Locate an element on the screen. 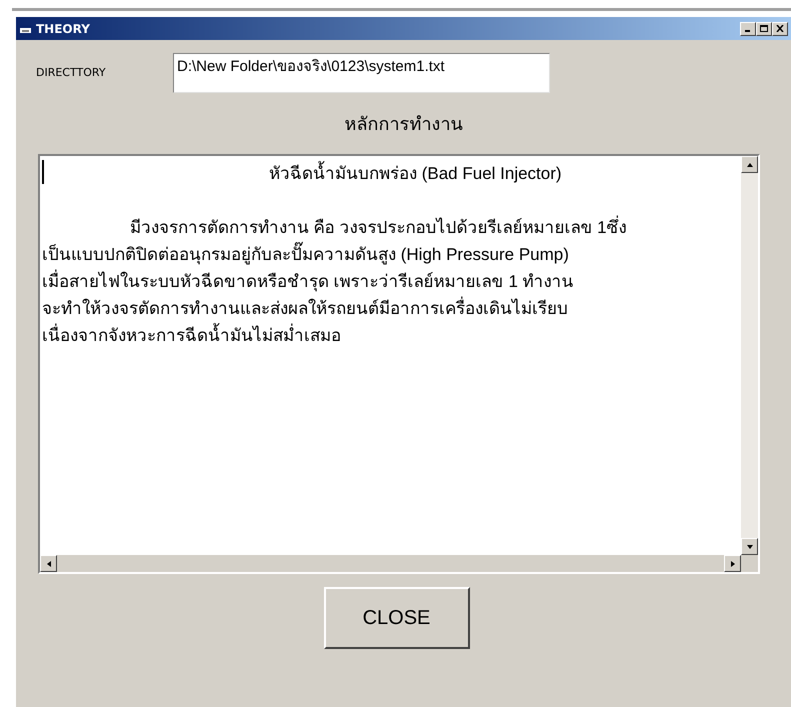  close-dialog-button: CLOSE is located at coordinates (397, 618).